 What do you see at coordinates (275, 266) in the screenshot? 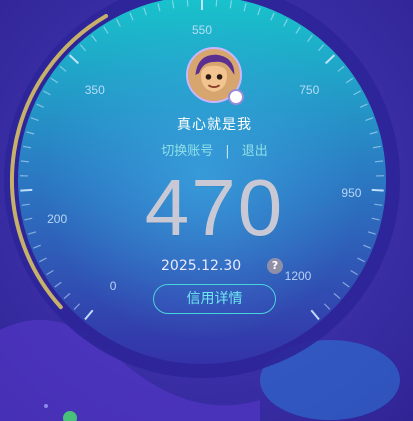
I see `help-icon: ?` at bounding box center [275, 266].